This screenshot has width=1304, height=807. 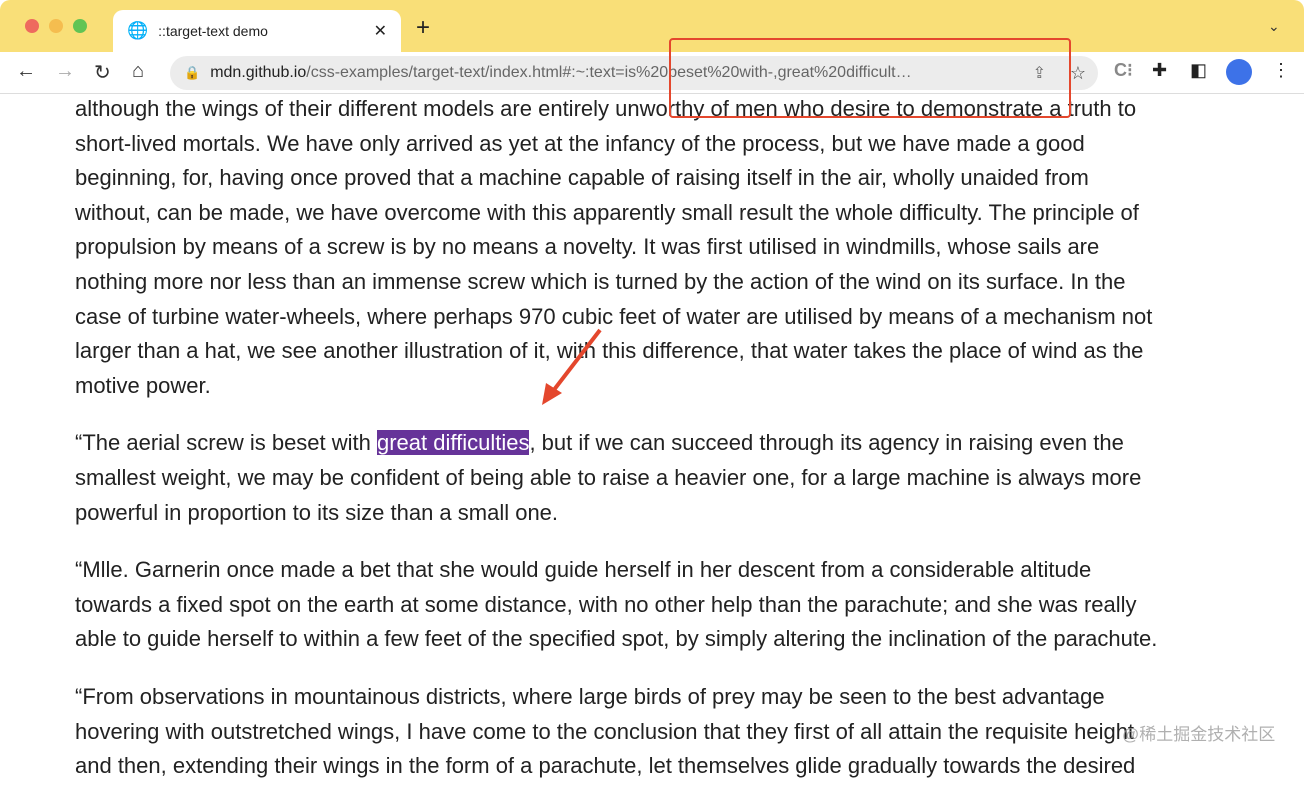 What do you see at coordinates (1198, 70) in the screenshot?
I see `side-panel-icon: ◧` at bounding box center [1198, 70].